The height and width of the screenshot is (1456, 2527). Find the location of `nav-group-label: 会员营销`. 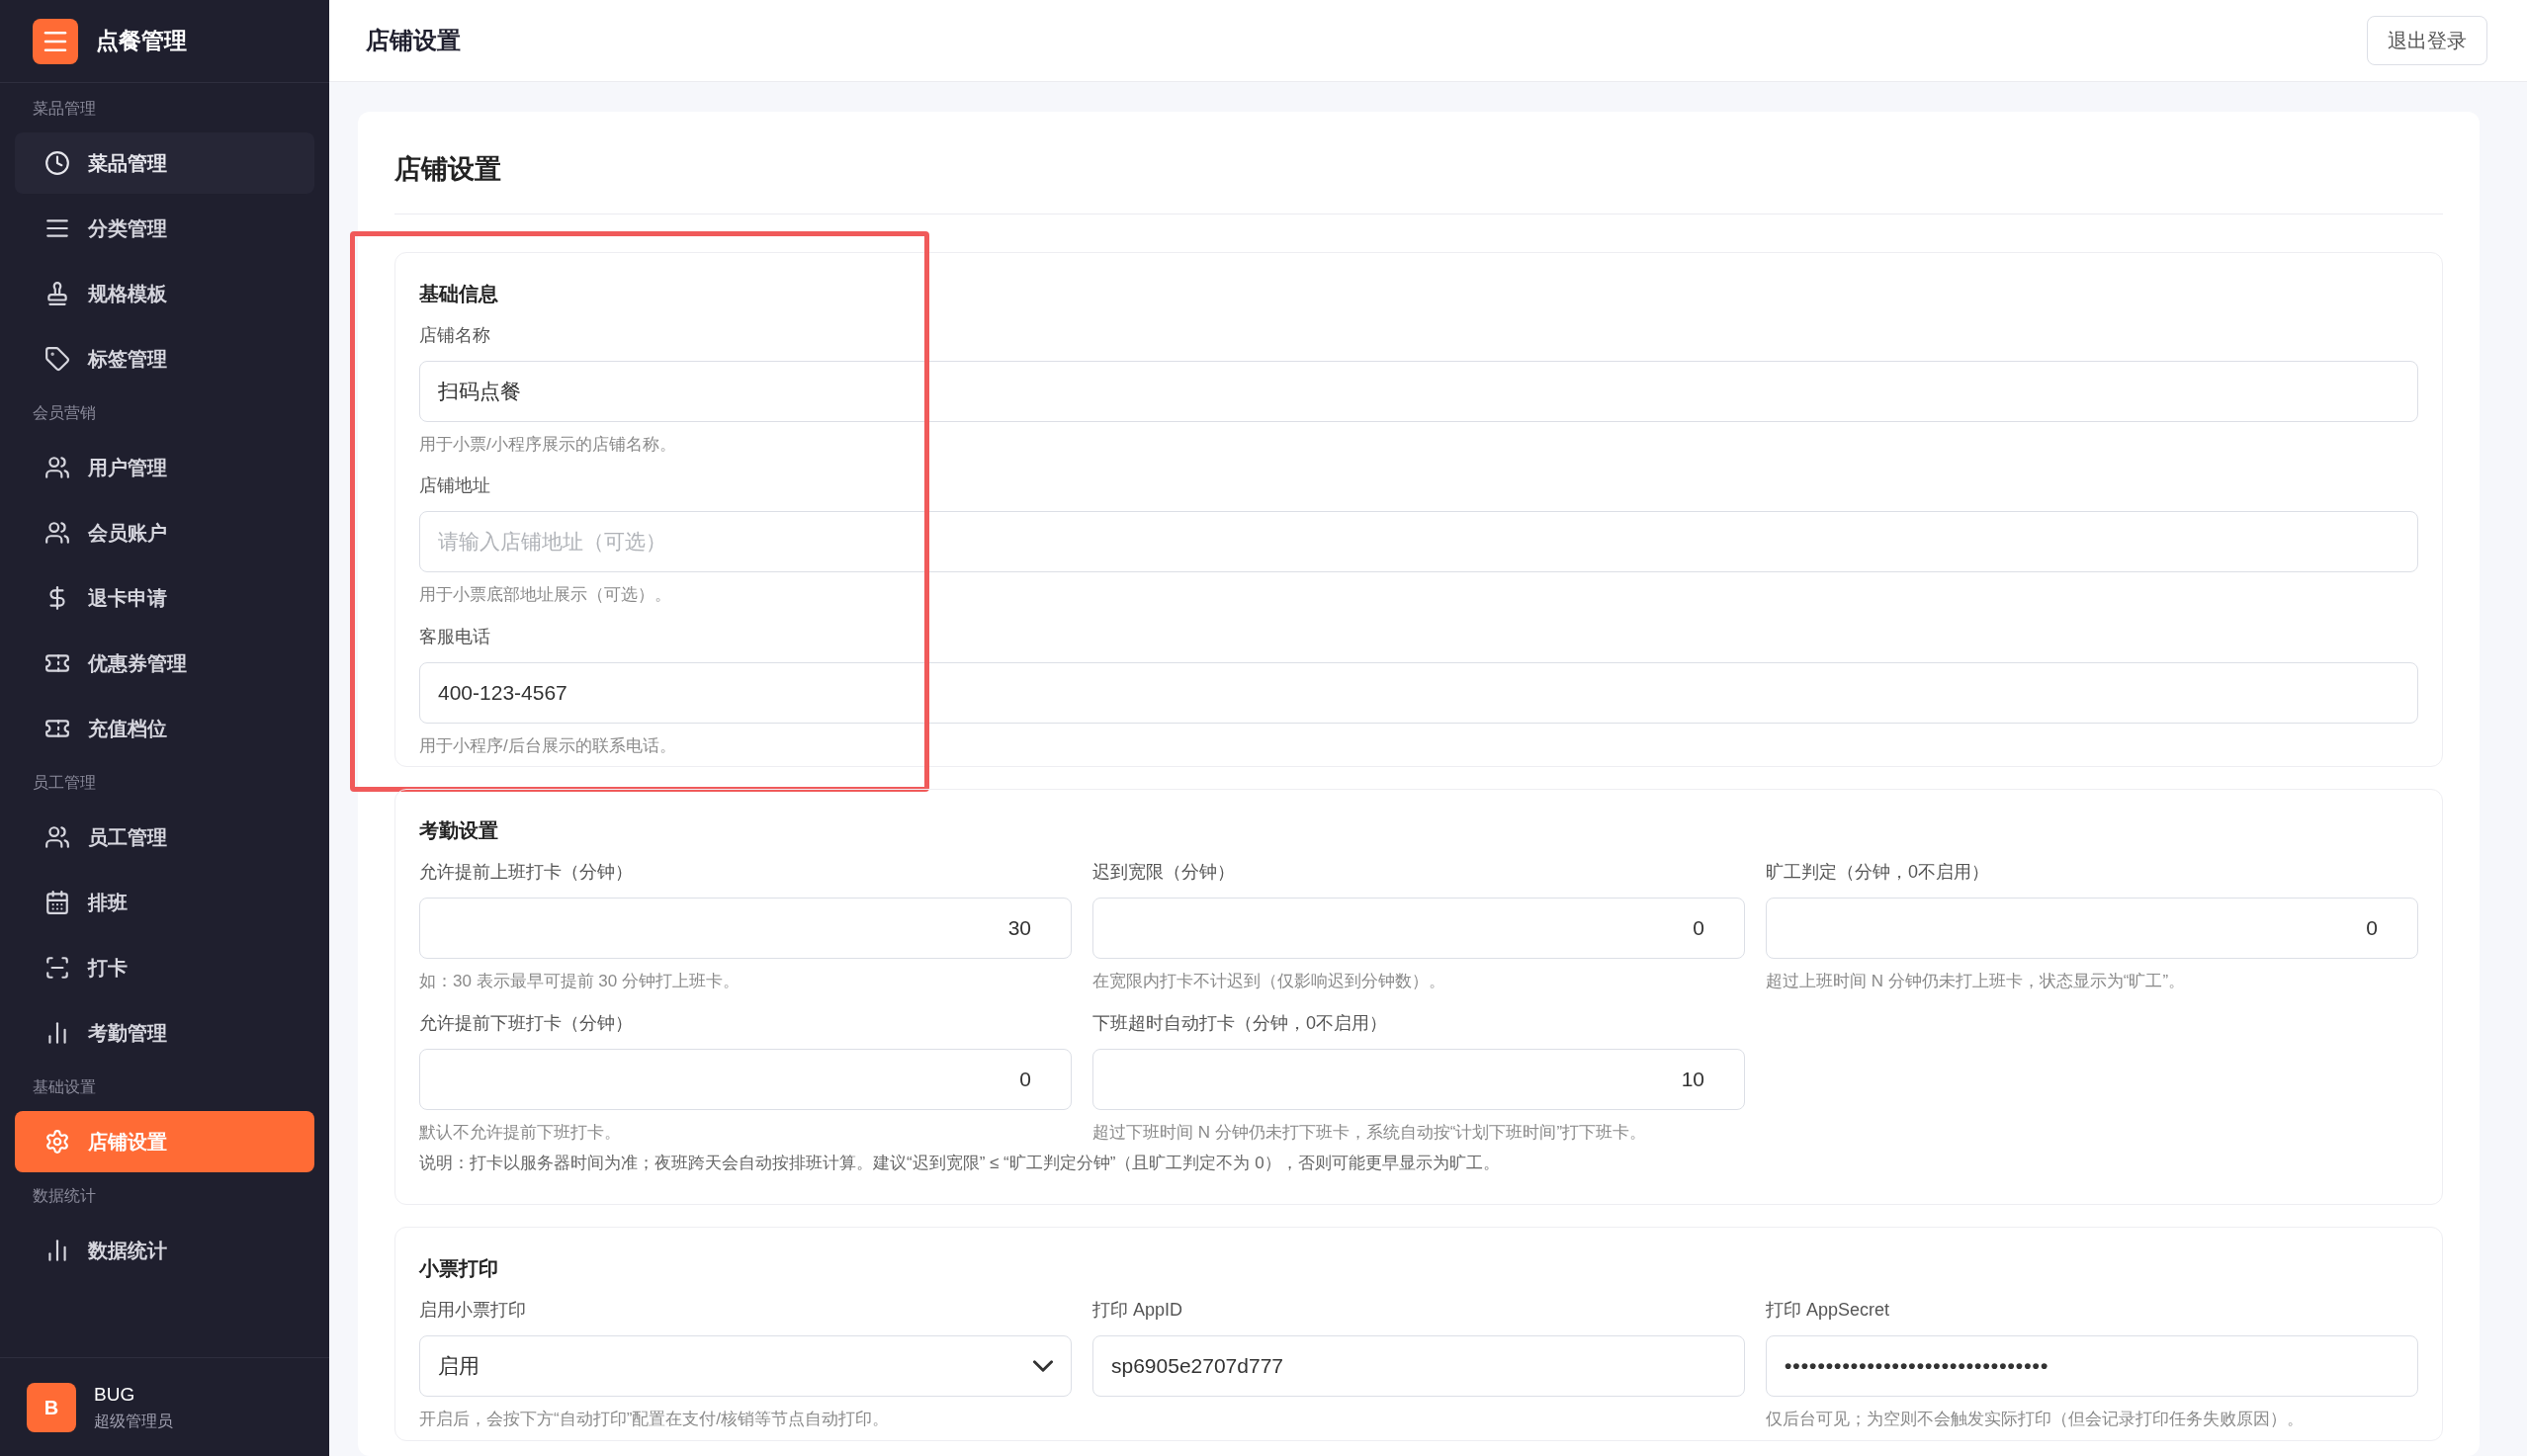

nav-group-label: 会员营销 is located at coordinates (64, 413).